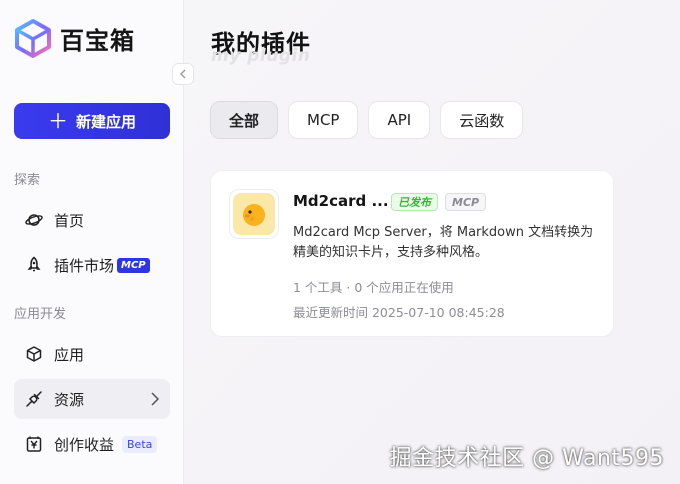 The width and height of the screenshot is (680, 484). I want to click on plugin-usage-meta: 1 个工具 · 0 个应用正在使用, so click(373, 287).